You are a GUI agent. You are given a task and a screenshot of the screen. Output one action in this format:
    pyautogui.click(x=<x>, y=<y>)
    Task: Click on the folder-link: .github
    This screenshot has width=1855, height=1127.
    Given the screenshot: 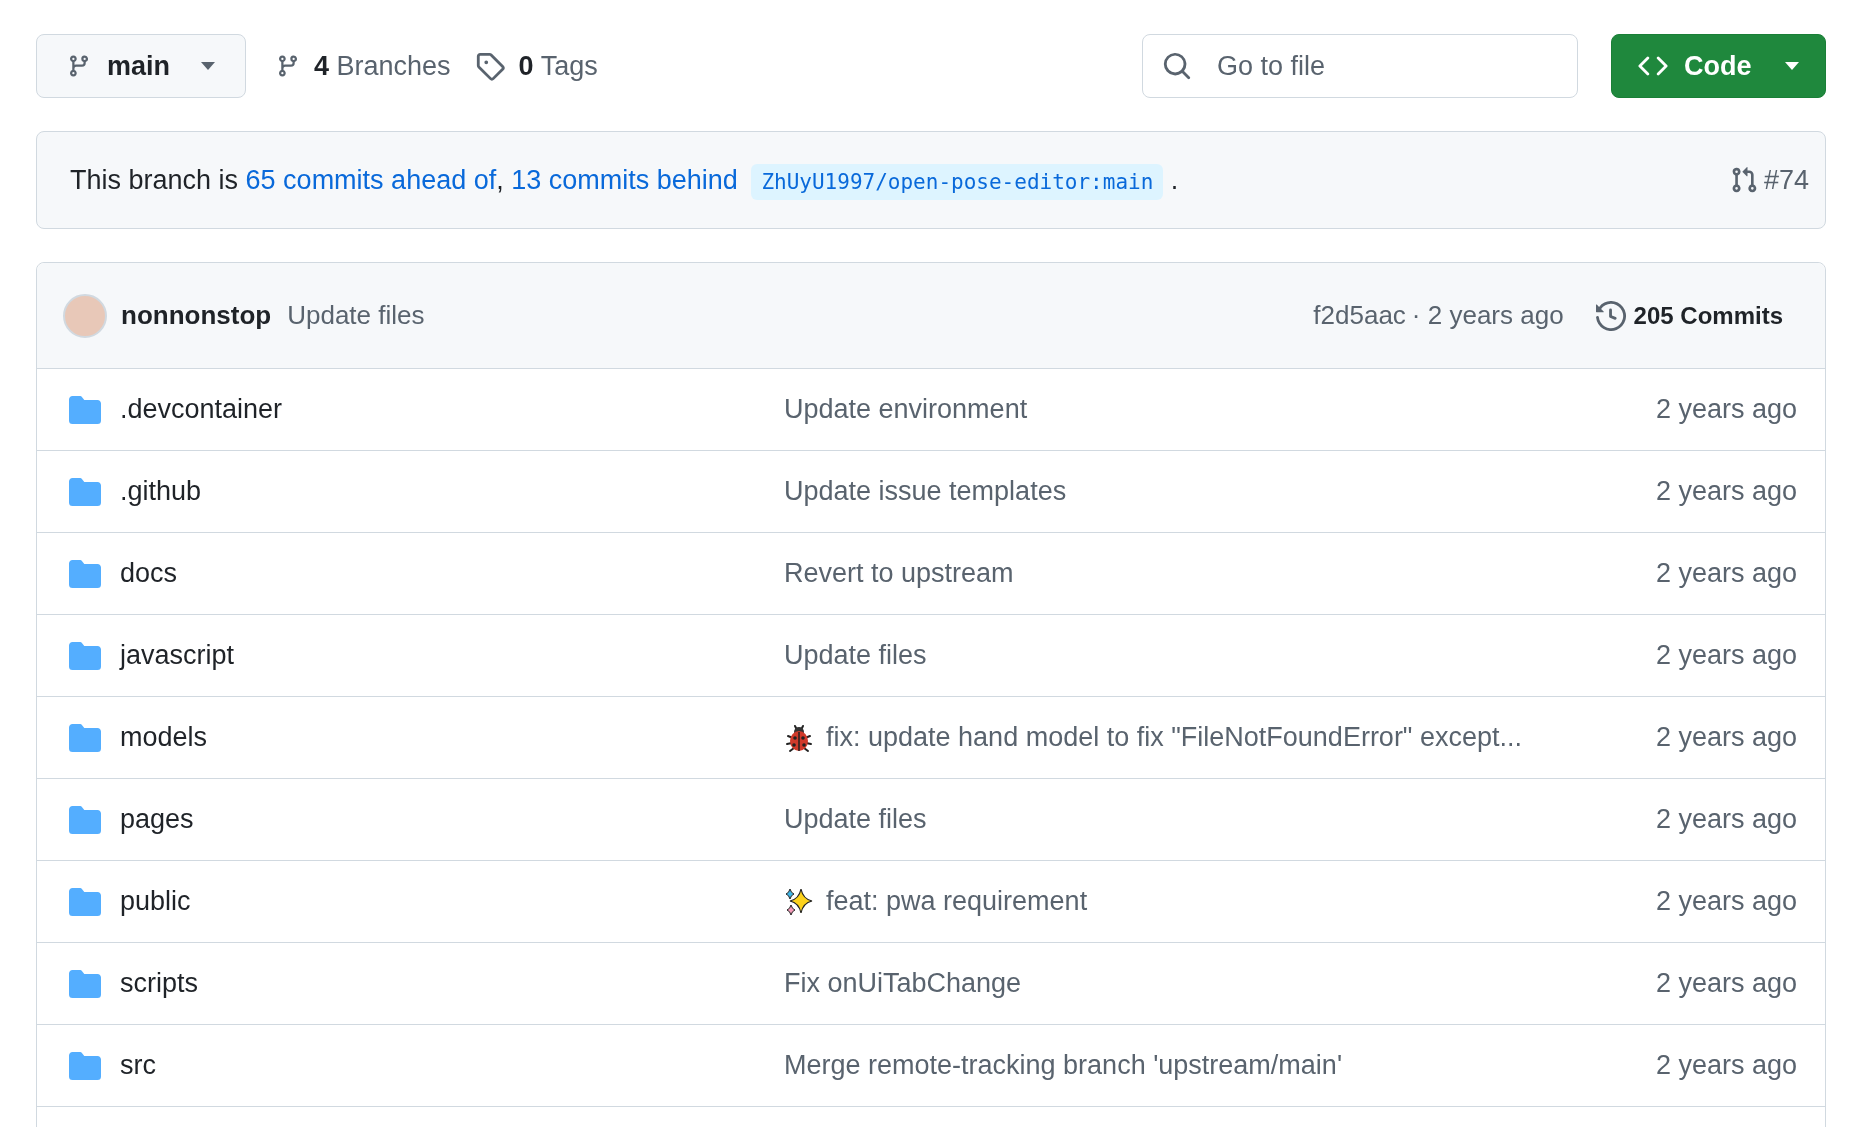 What is the action you would take?
    pyautogui.click(x=161, y=491)
    